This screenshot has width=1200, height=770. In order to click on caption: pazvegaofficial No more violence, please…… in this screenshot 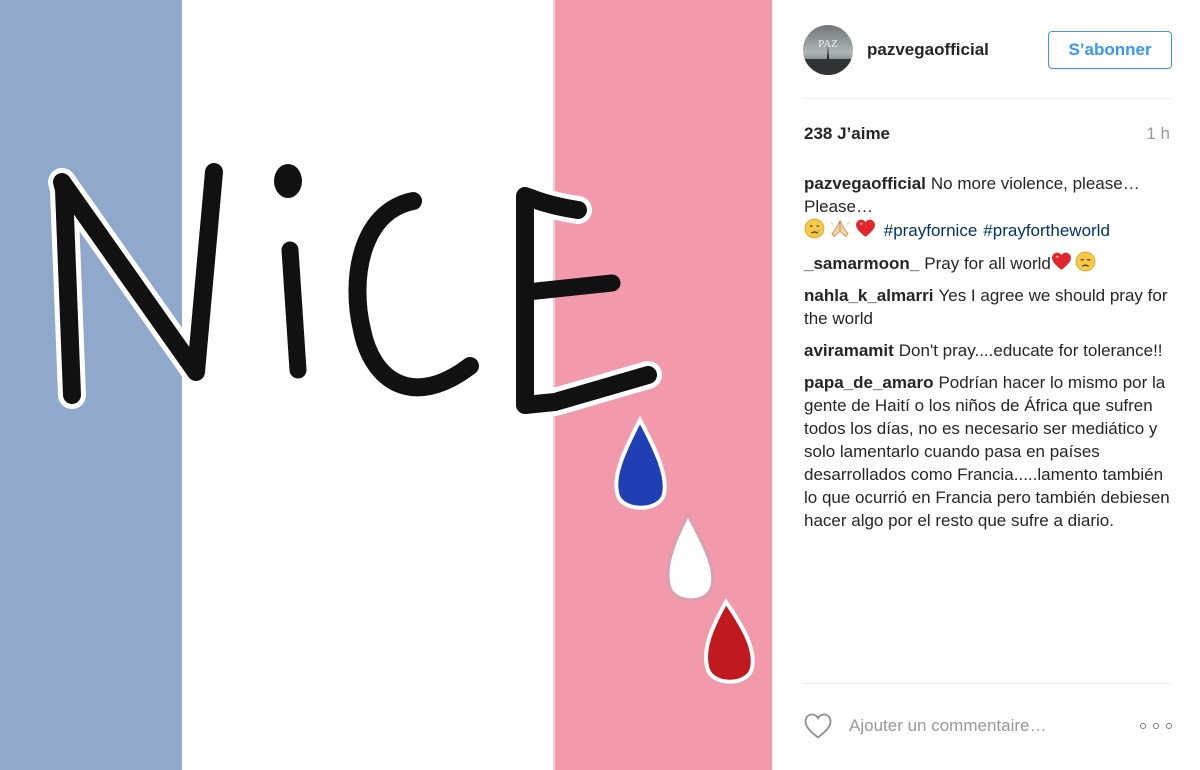, I will do `click(988, 207)`.